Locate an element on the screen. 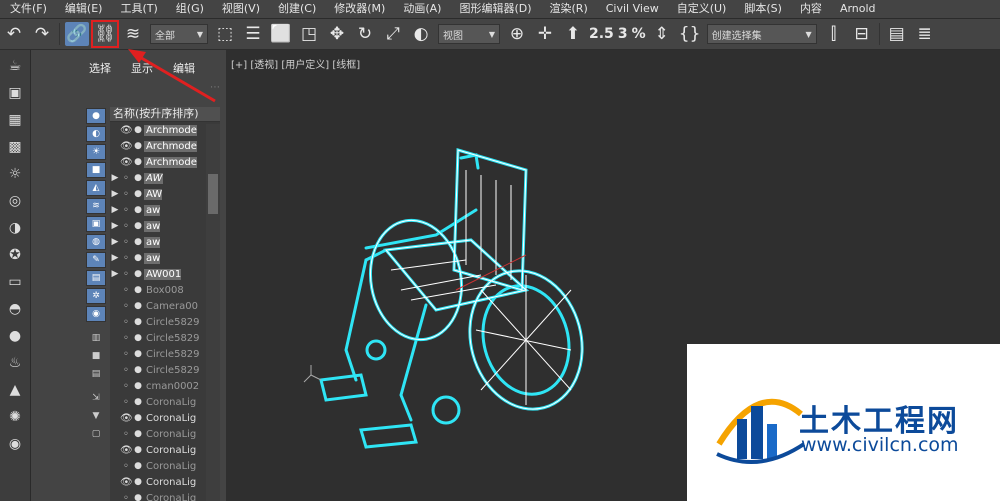  page-icon: ▤ is located at coordinates (96, 374).